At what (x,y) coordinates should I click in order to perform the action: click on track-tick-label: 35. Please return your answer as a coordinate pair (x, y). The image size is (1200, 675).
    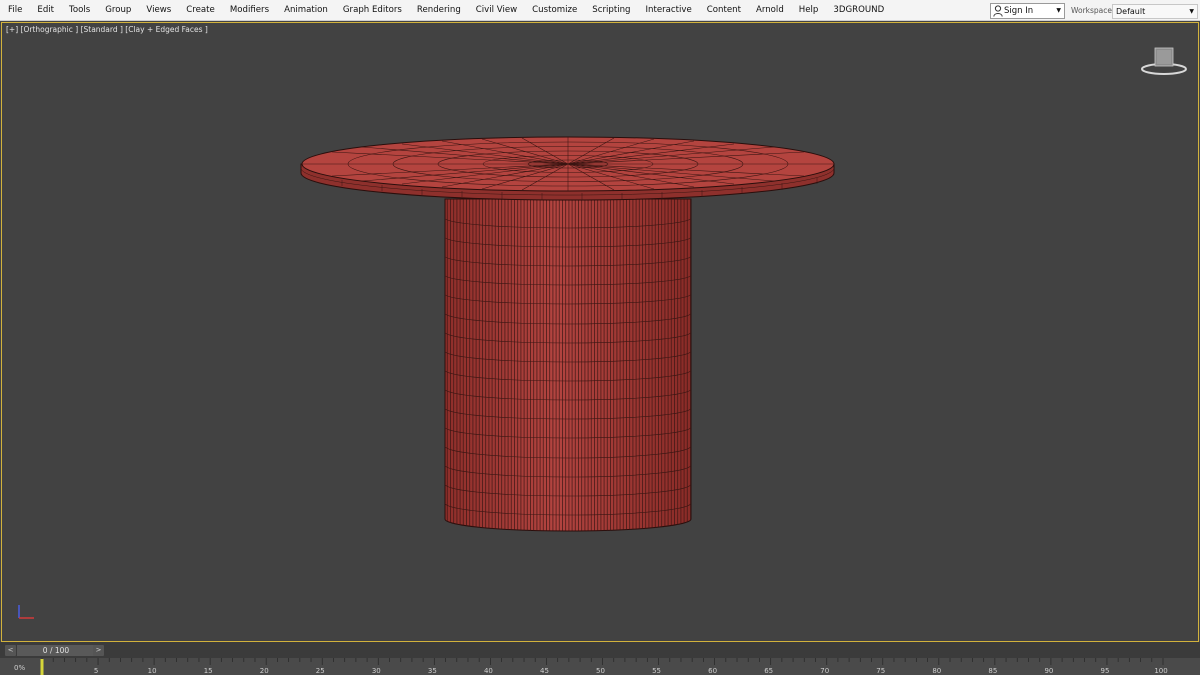
    Looking at the image, I should click on (432, 671).